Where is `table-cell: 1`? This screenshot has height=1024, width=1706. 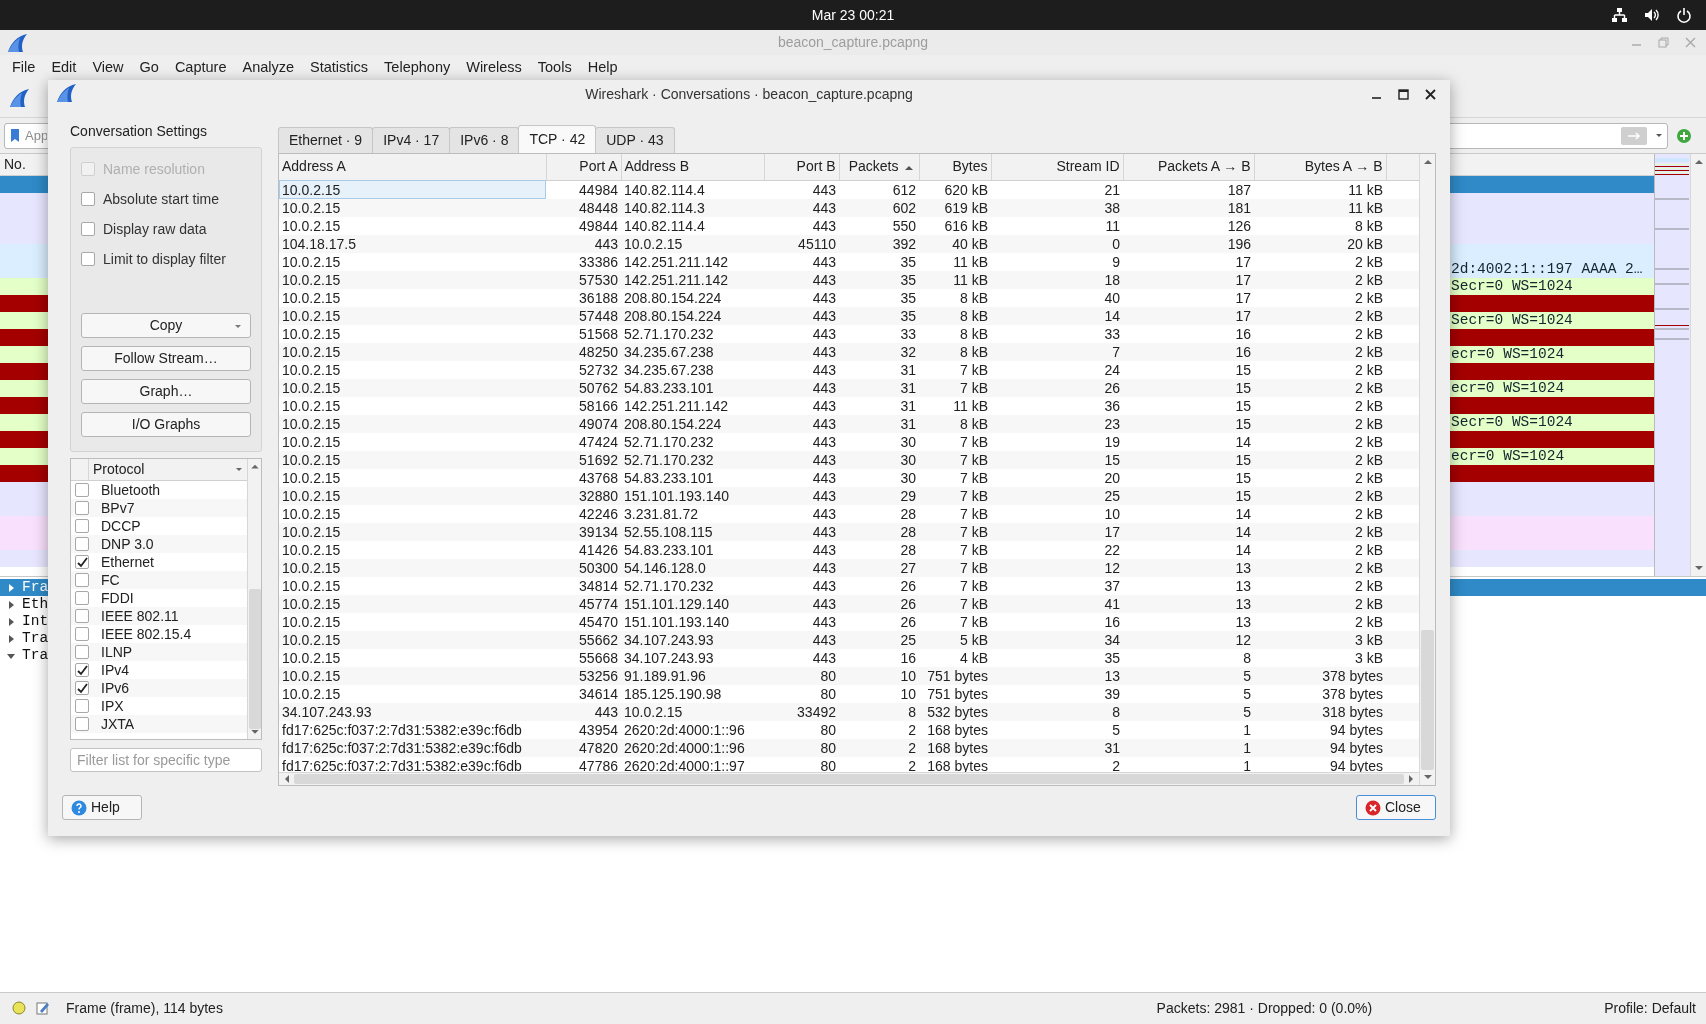 table-cell: 1 is located at coordinates (1188, 747).